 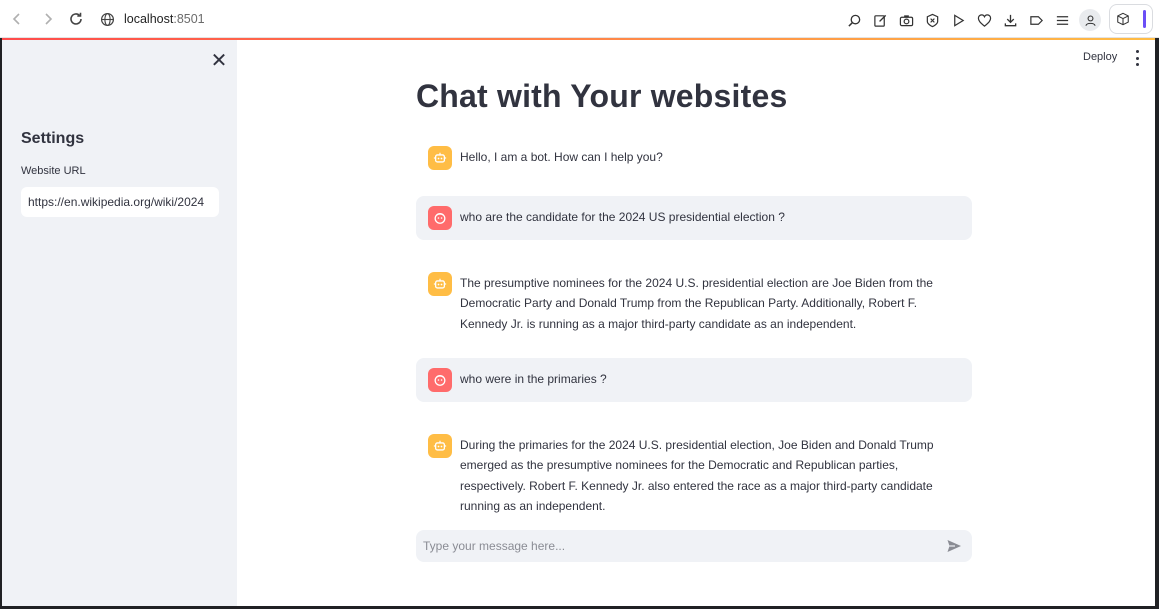 I want to click on page-title: Chat with Your websites, so click(x=602, y=96).